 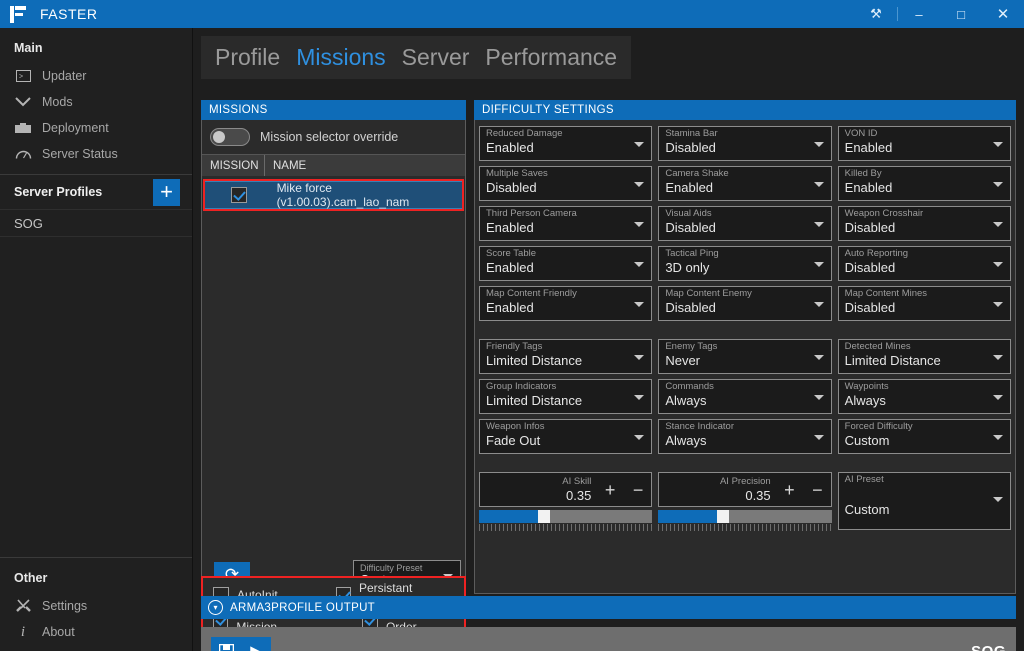 I want to click on setting-multiple-saves: Multiple Saves Disabled, so click(x=566, y=183).